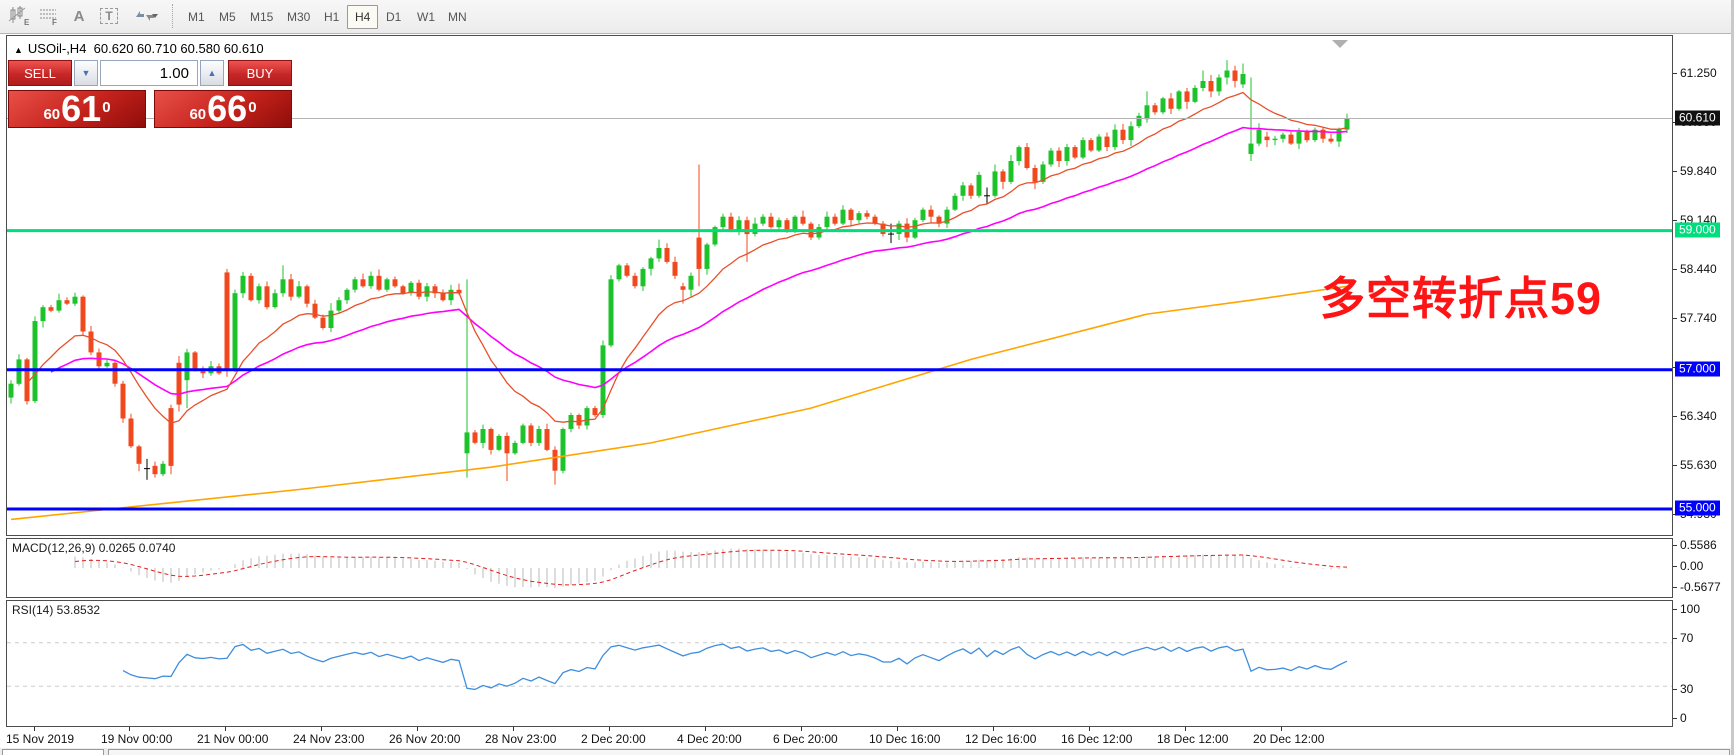 The image size is (1734, 755). What do you see at coordinates (53, 752) in the screenshot?
I see `bottom-dock-box` at bounding box center [53, 752].